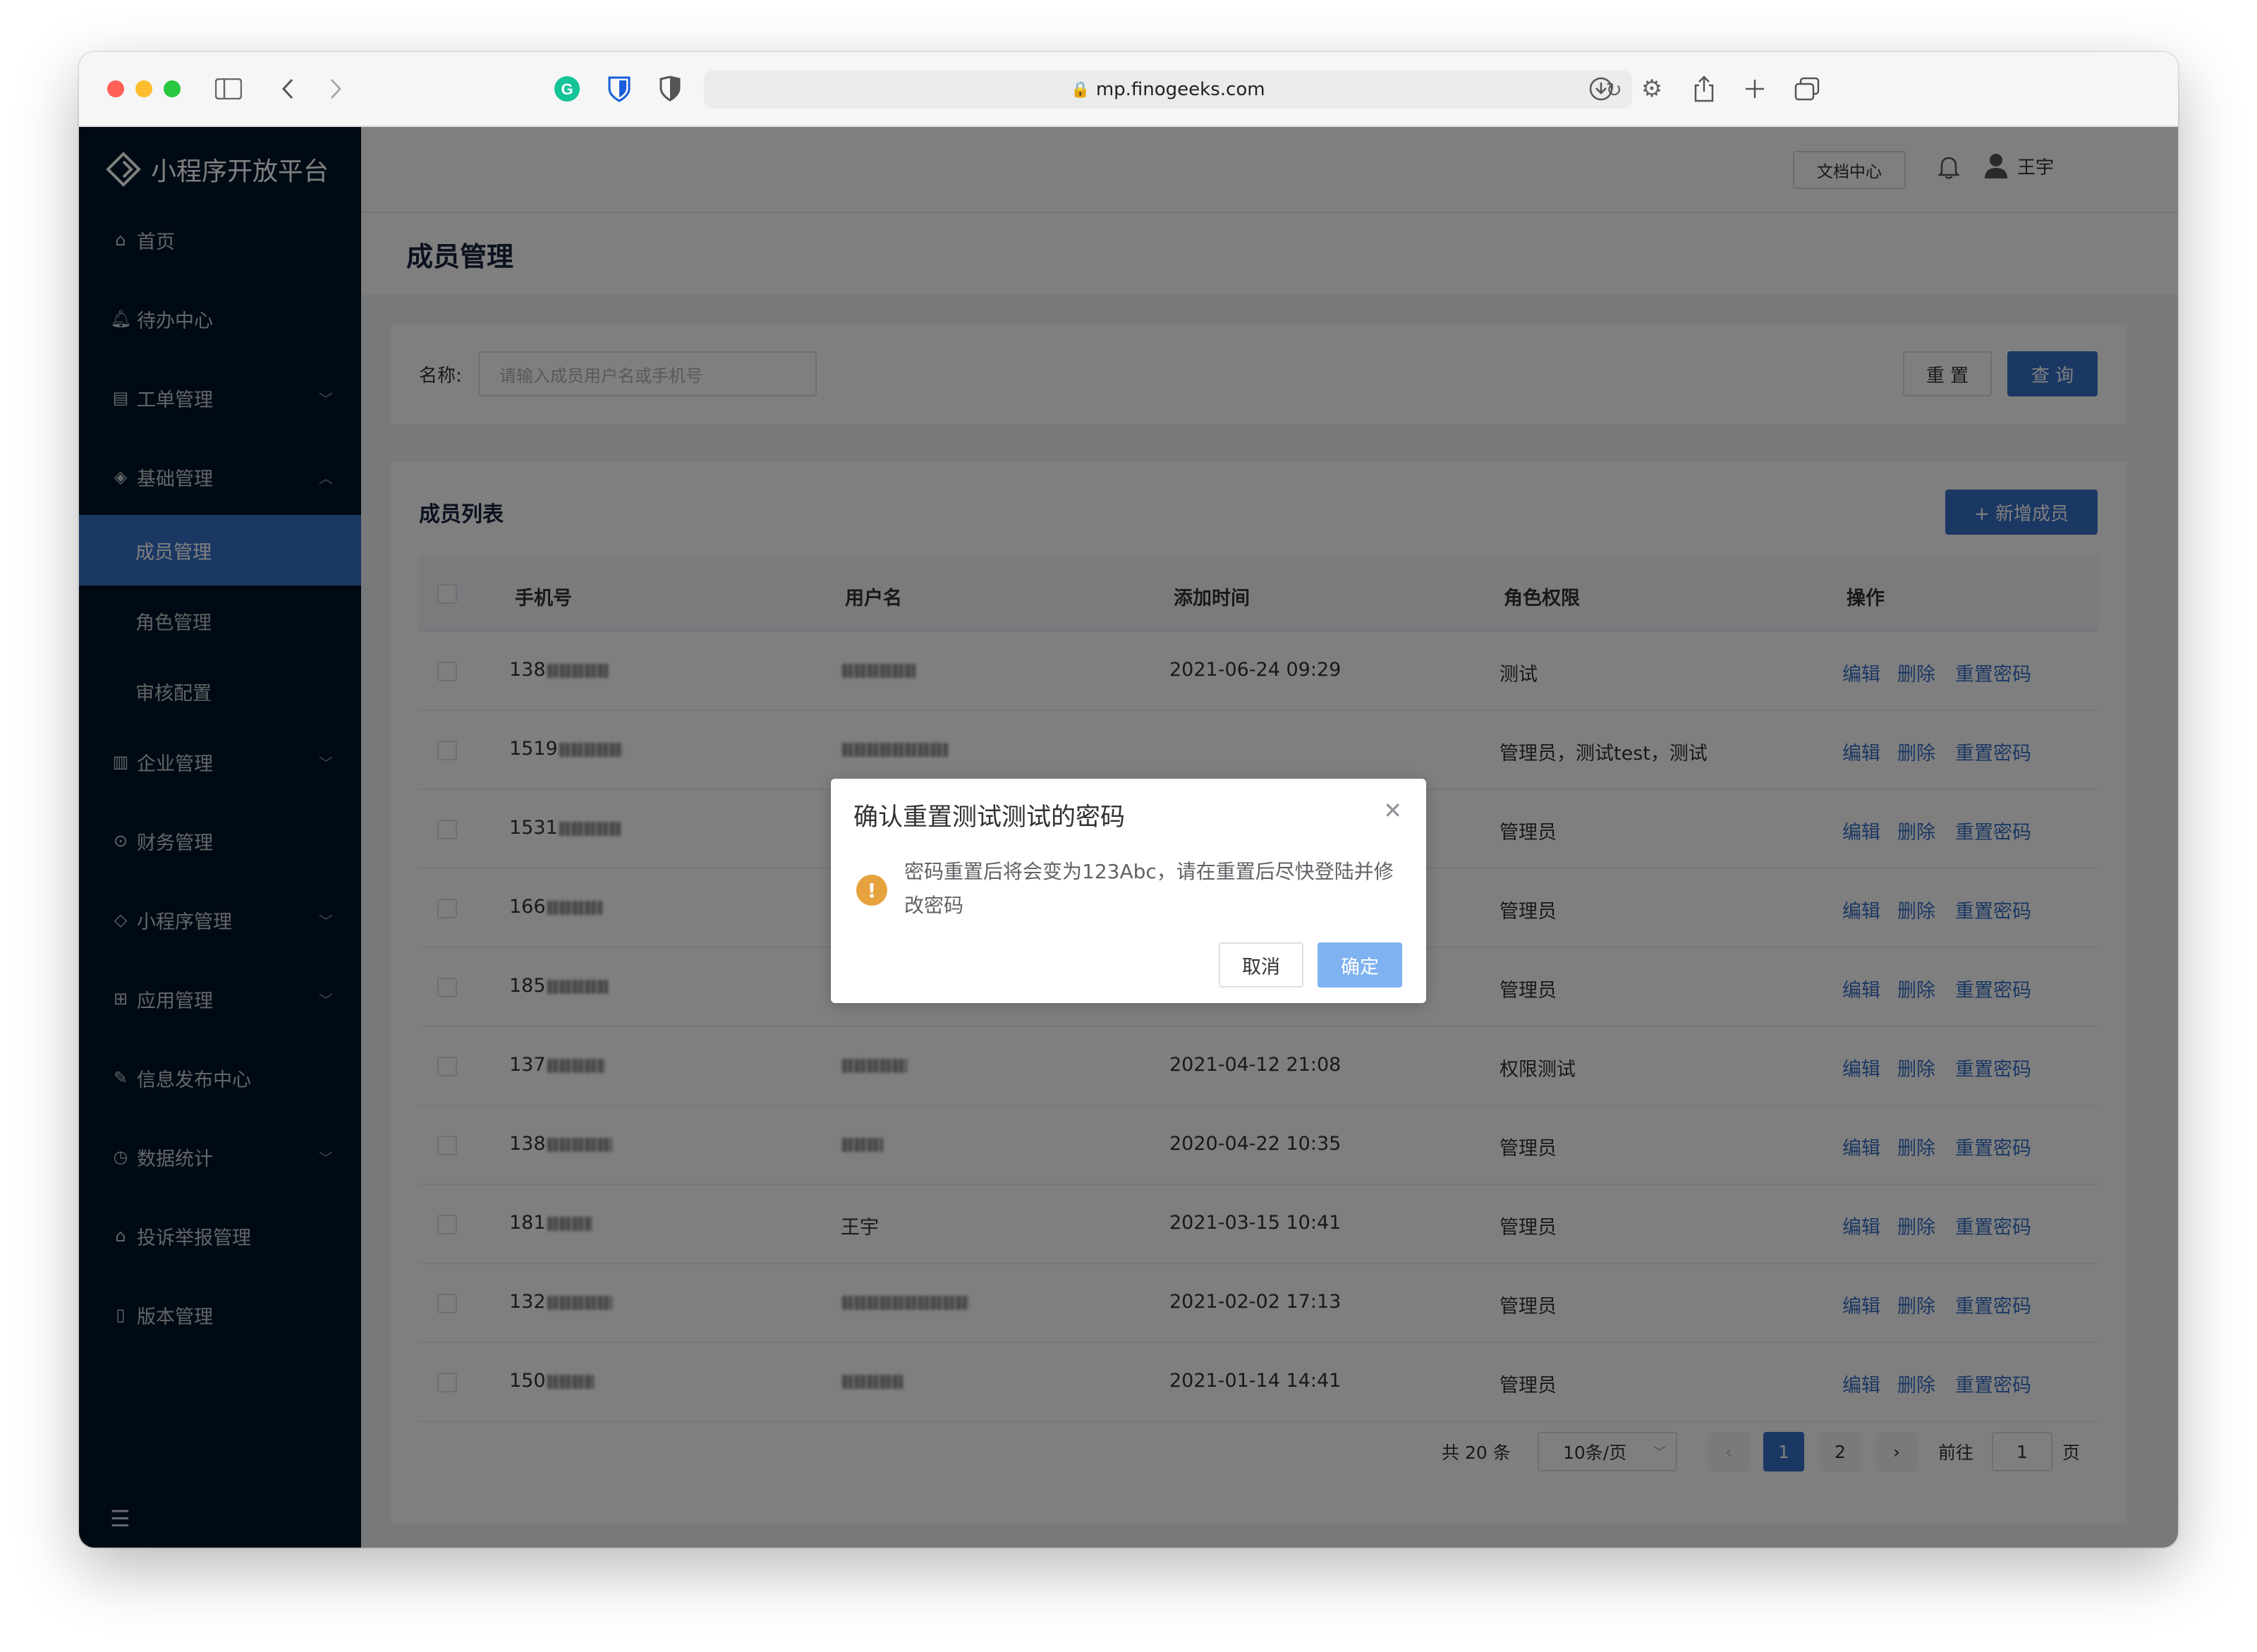 The height and width of the screenshot is (1652, 2257). Describe the element at coordinates (172, 89) in the screenshot. I see `maximize-window-button` at that location.